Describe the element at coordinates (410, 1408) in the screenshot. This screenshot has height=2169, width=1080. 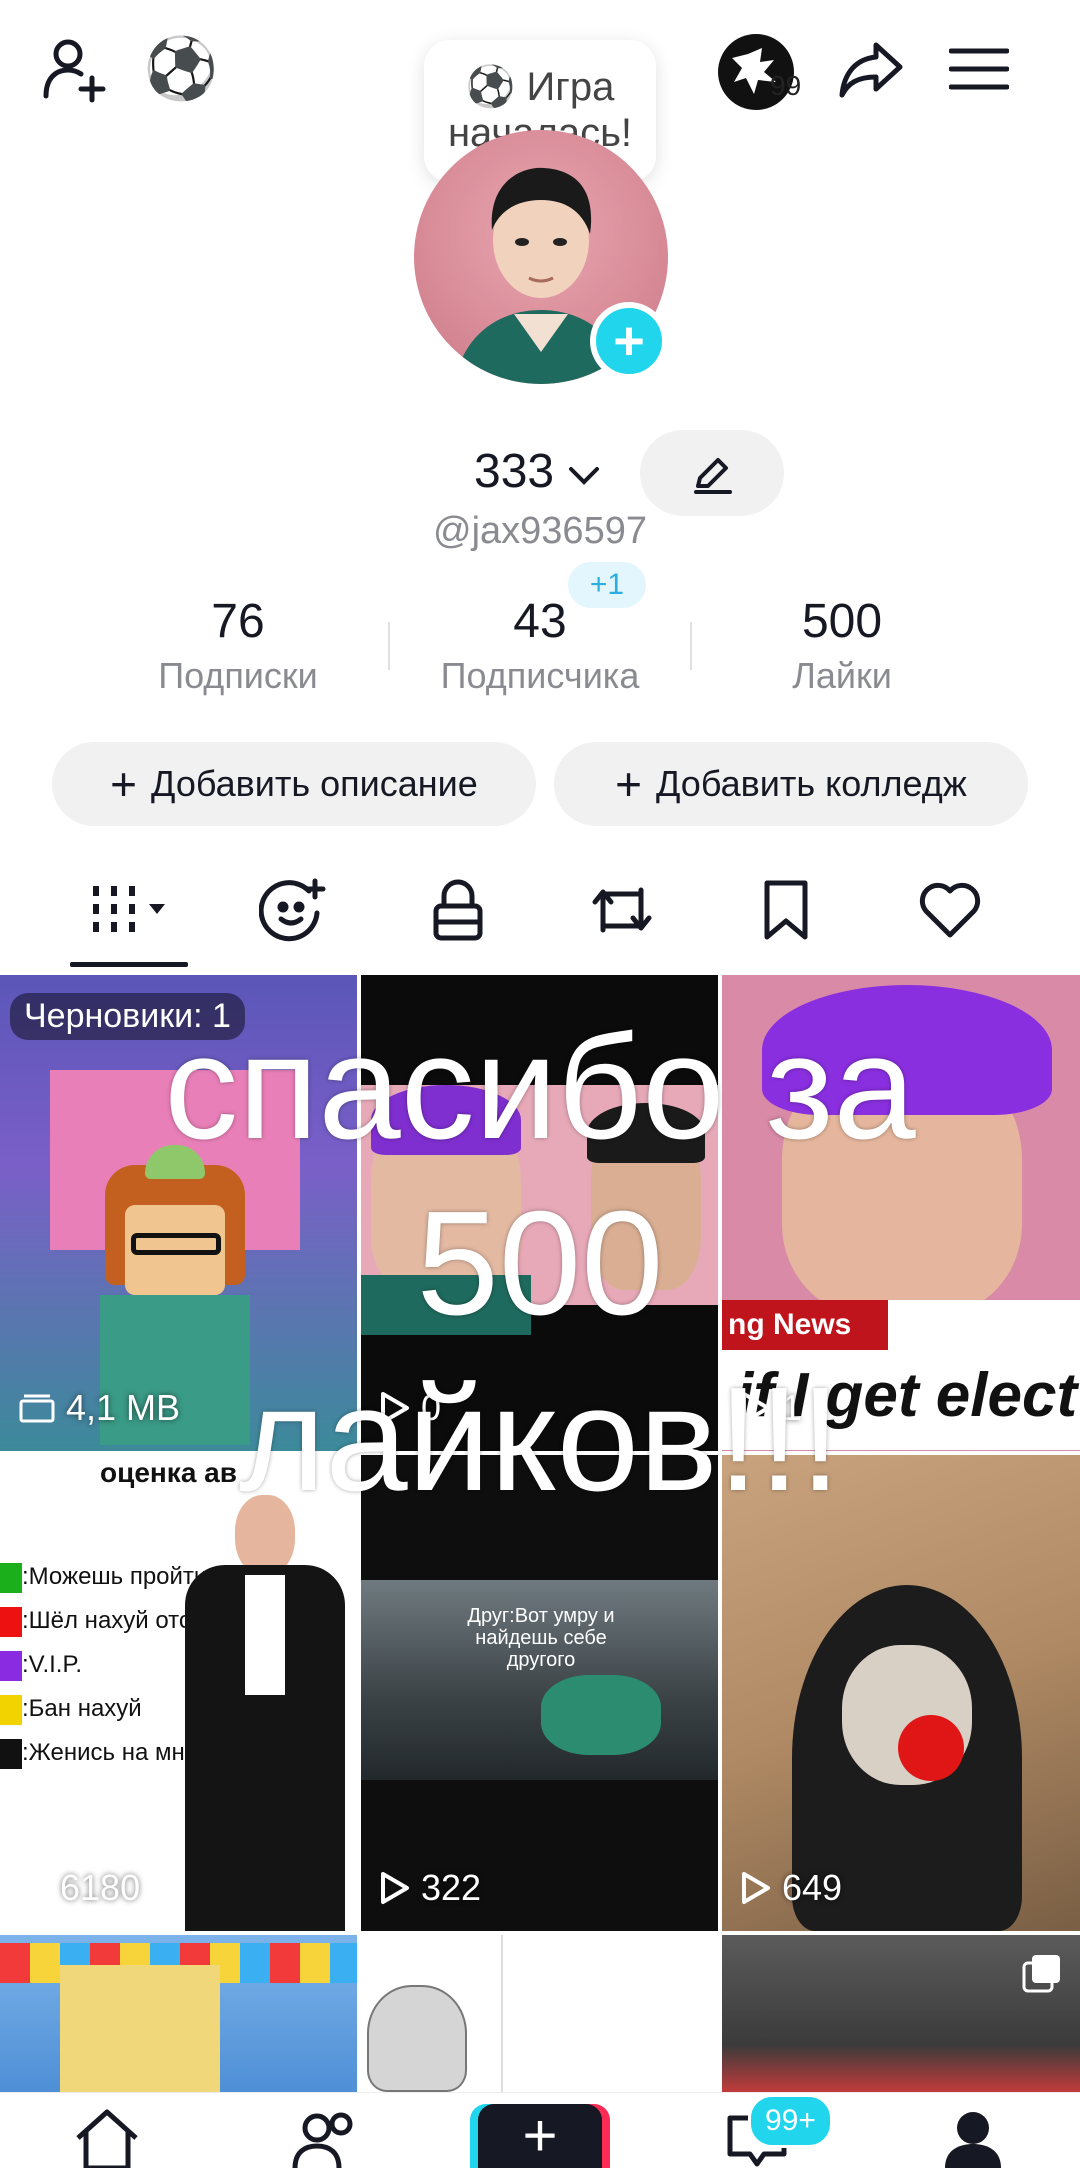
I see `view-count: 0` at that location.